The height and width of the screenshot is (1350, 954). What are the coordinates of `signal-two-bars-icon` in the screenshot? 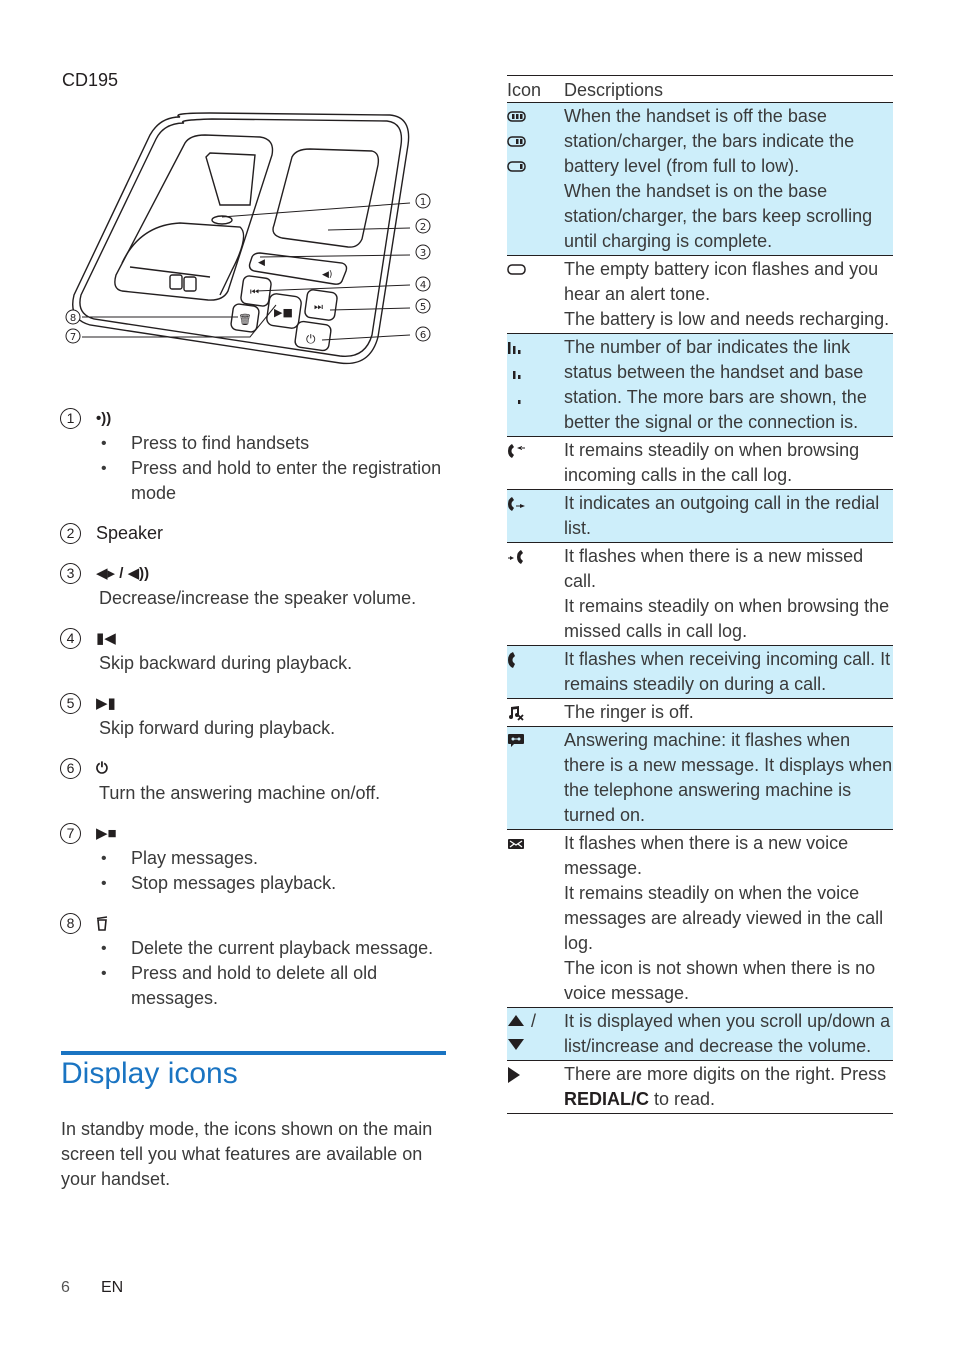 It's located at (535, 372).